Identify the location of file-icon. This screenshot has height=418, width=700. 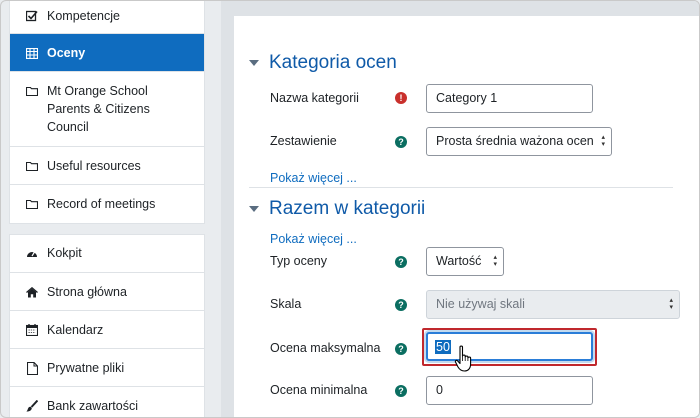
(32, 368).